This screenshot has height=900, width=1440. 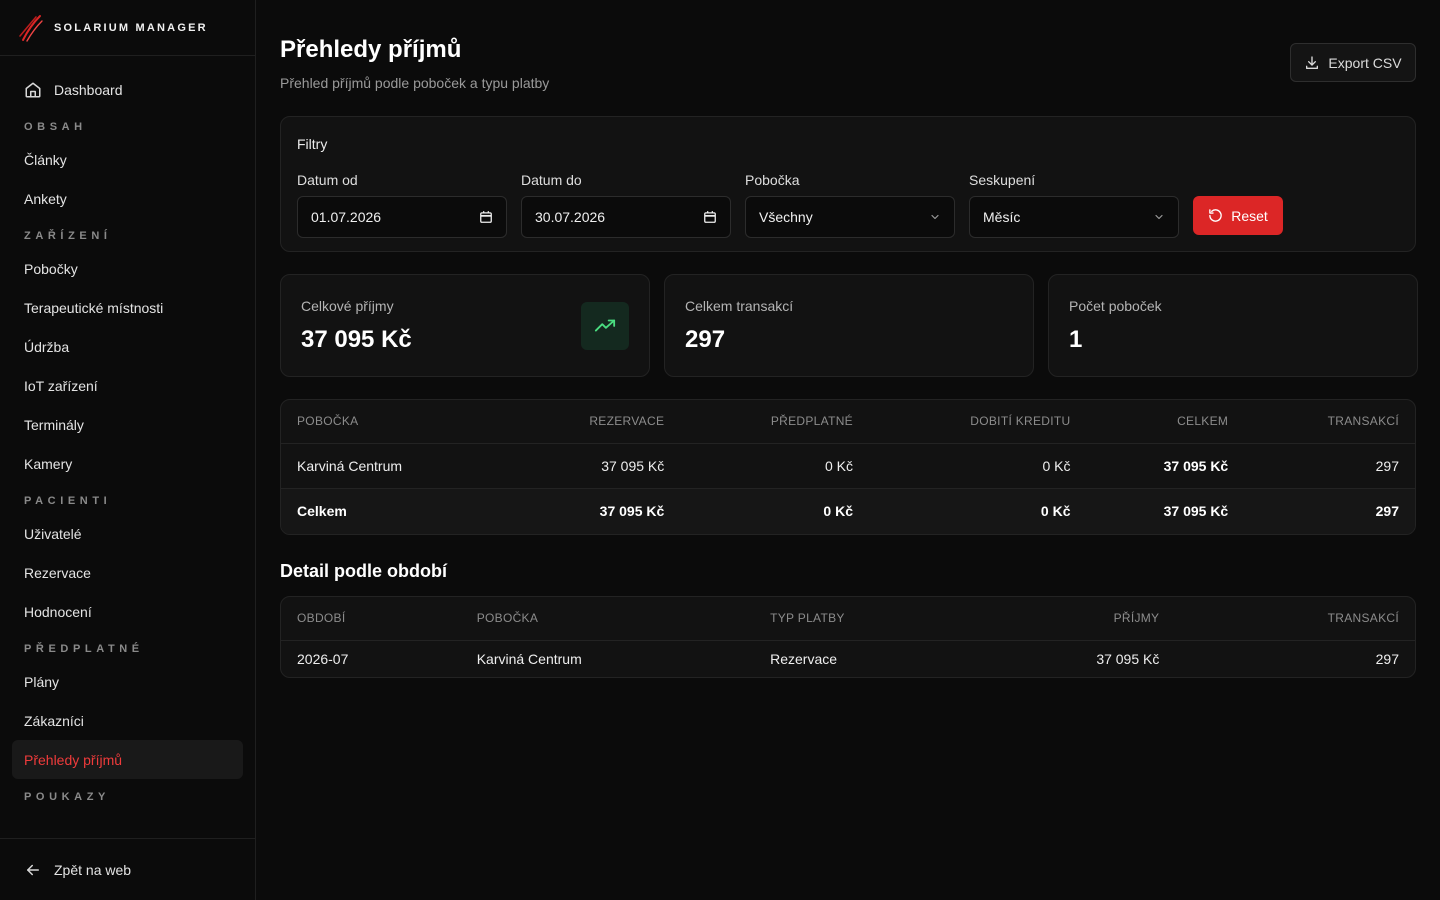 I want to click on column-header: OBDOBÍ, so click(x=371, y=619).